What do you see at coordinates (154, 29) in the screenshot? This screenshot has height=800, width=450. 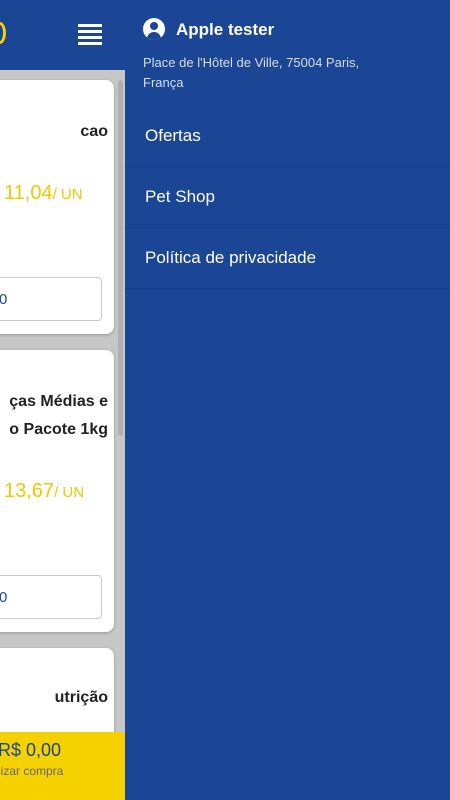 I see `account-circle-icon` at bounding box center [154, 29].